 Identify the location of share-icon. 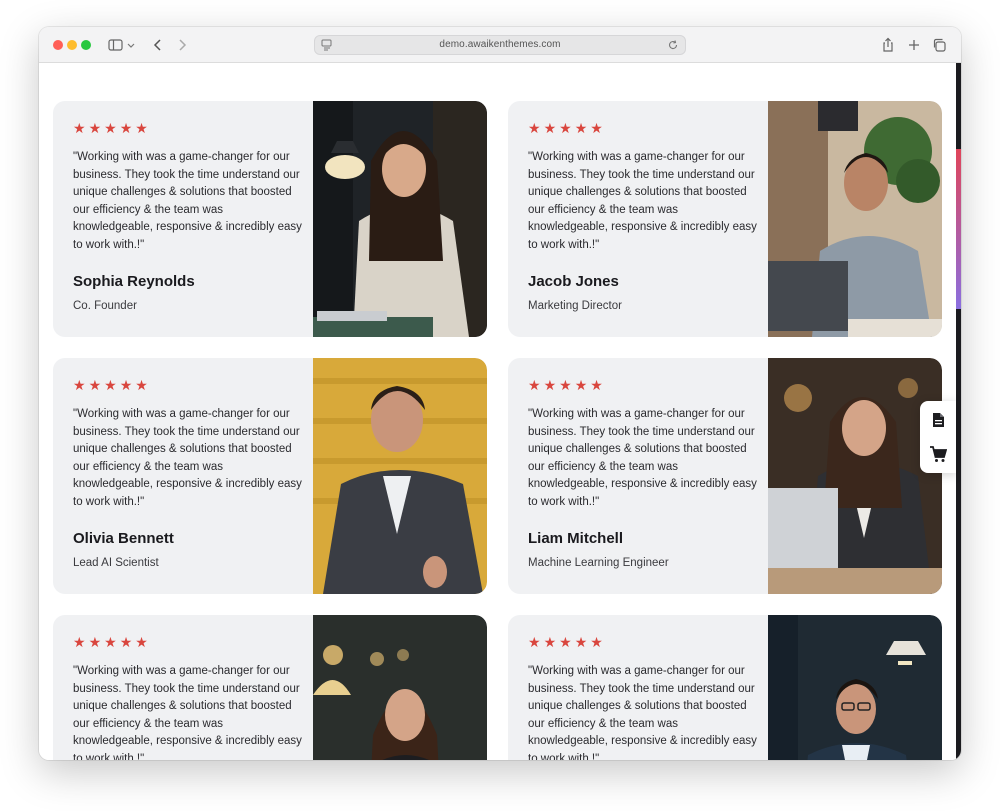
(888, 45).